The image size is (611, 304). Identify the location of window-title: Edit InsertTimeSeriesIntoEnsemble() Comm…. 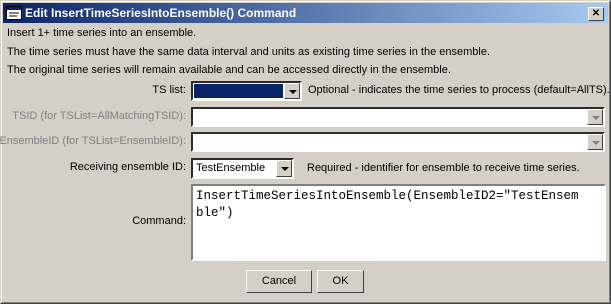
(161, 13).